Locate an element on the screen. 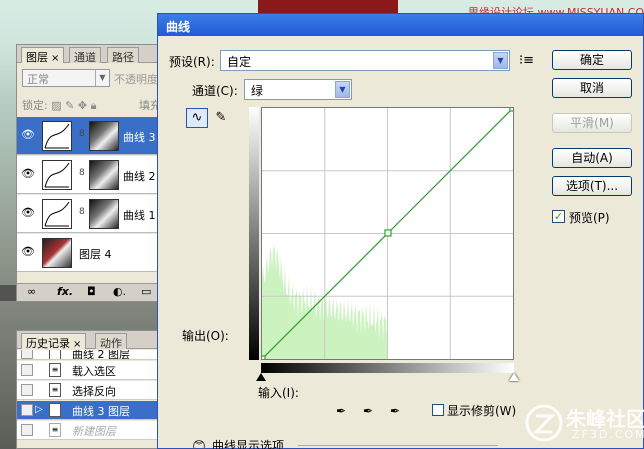  output-gradient-bar is located at coordinates (254, 233).